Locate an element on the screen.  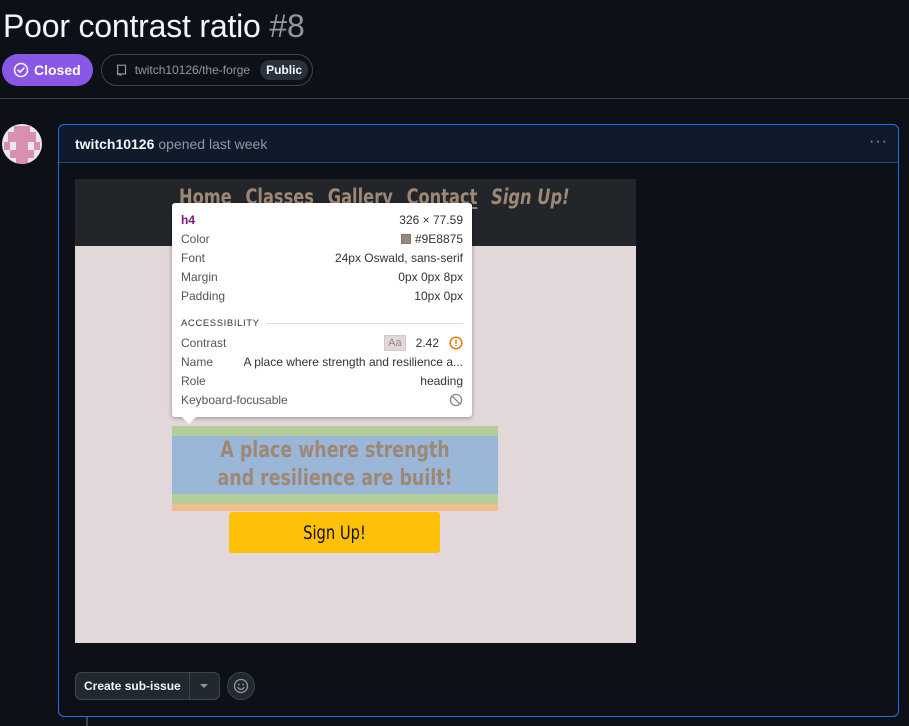
tooltip-row-padding: Padding 10px 0px is located at coordinates (322, 295).